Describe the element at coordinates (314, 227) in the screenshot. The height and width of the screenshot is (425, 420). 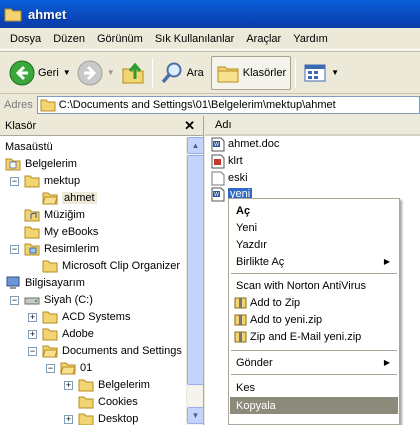
I see `menu-item-new: Yeni` at that location.